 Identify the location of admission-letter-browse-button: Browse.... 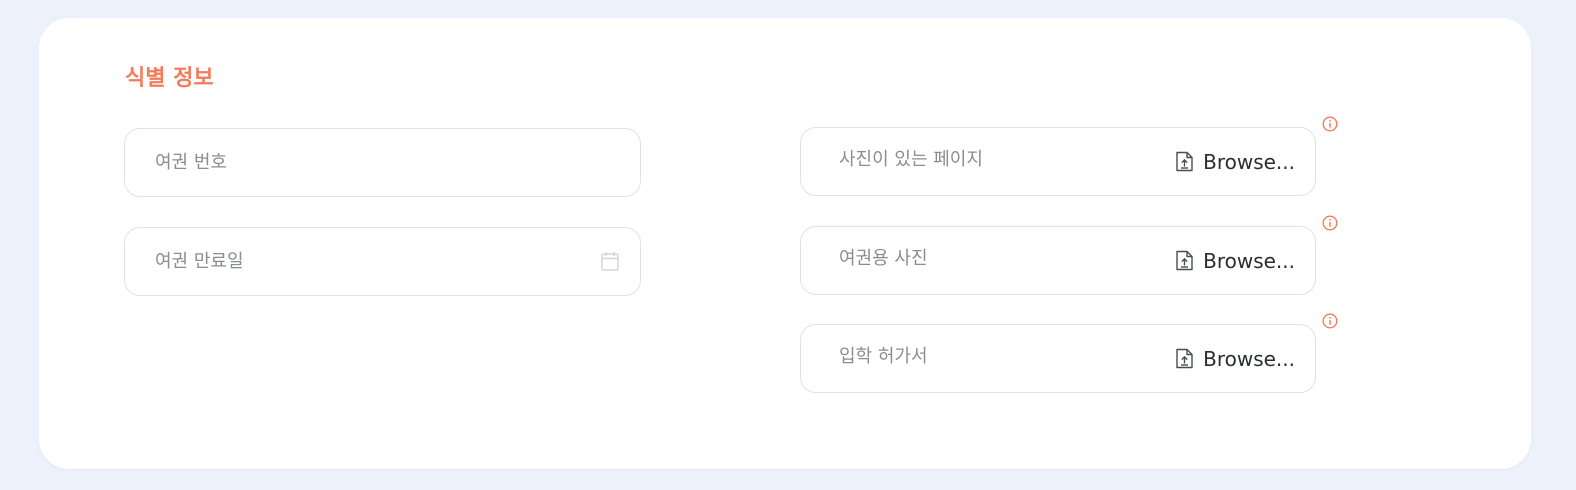
(1235, 358).